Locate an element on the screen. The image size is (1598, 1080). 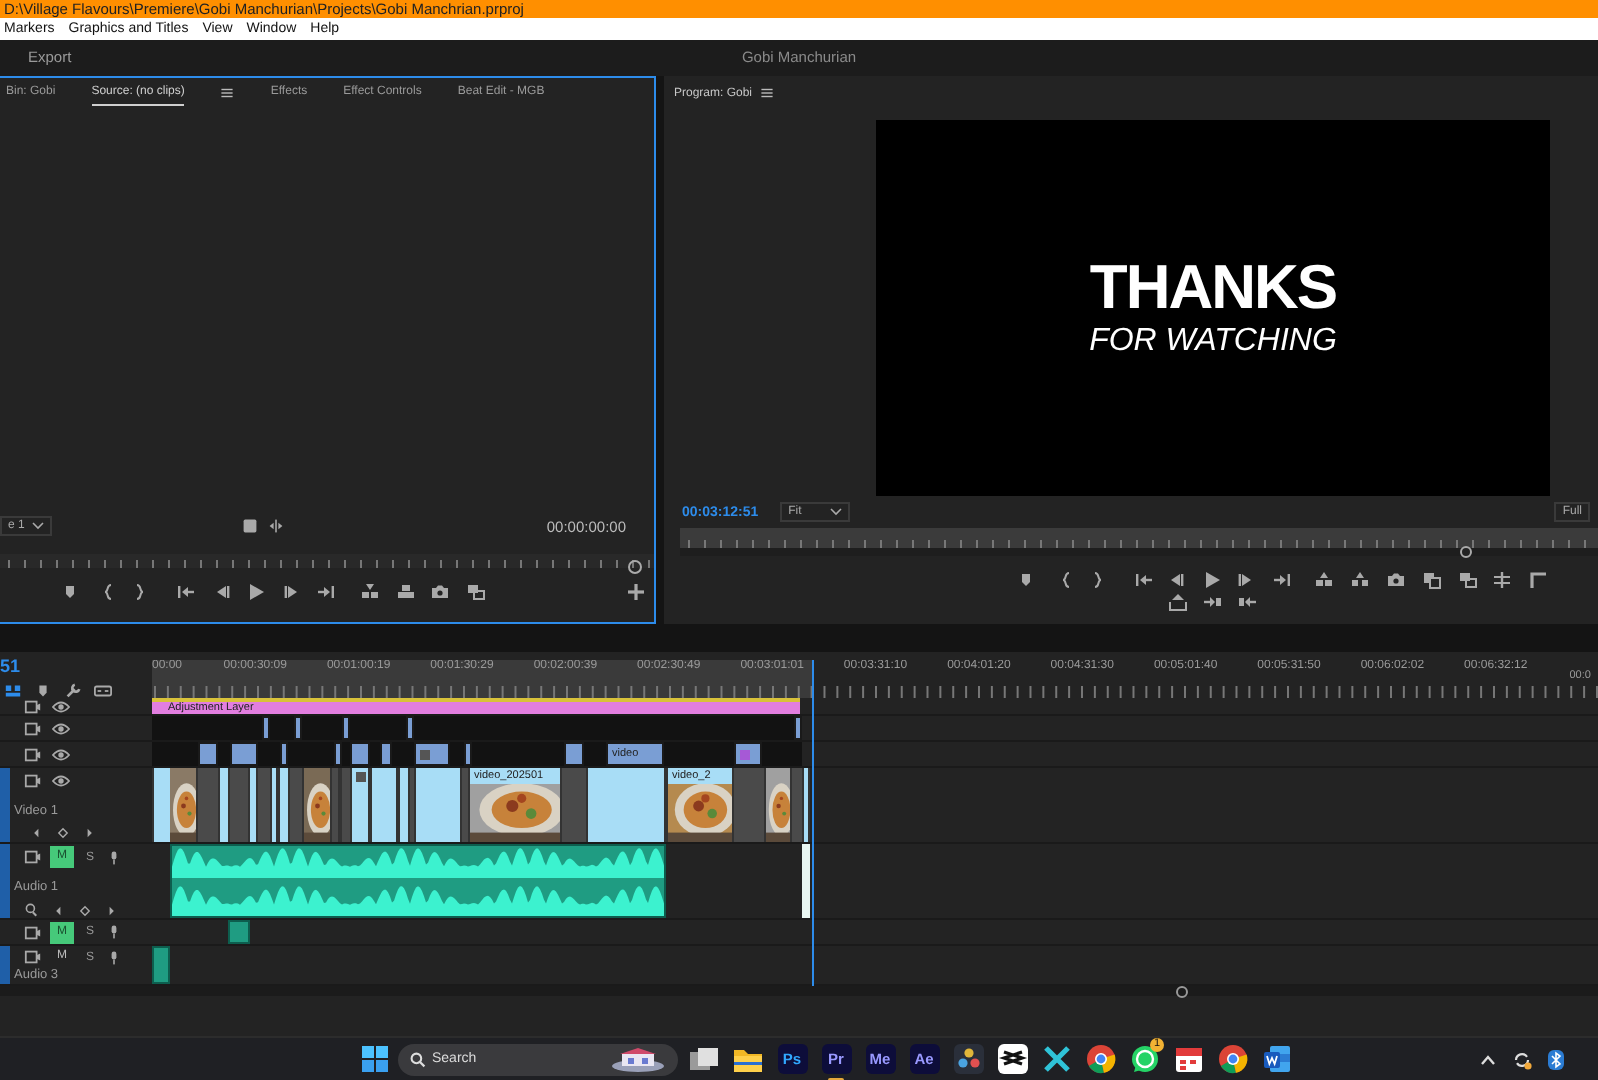
start-icon is located at coordinates (375, 1059).